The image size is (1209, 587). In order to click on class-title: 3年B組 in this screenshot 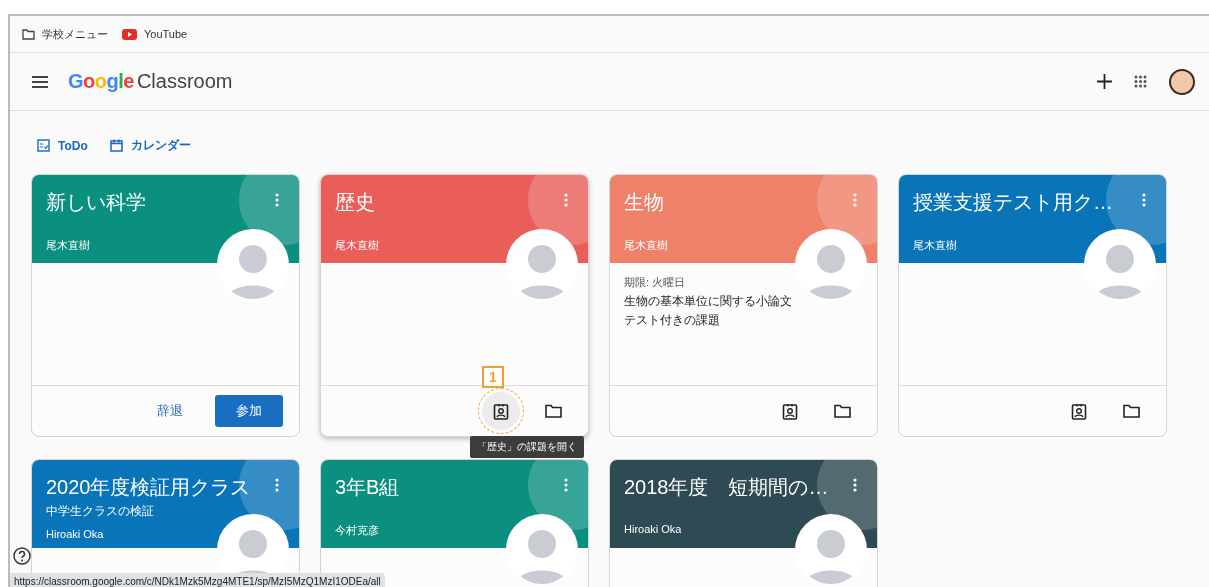, I will do `click(367, 487)`.